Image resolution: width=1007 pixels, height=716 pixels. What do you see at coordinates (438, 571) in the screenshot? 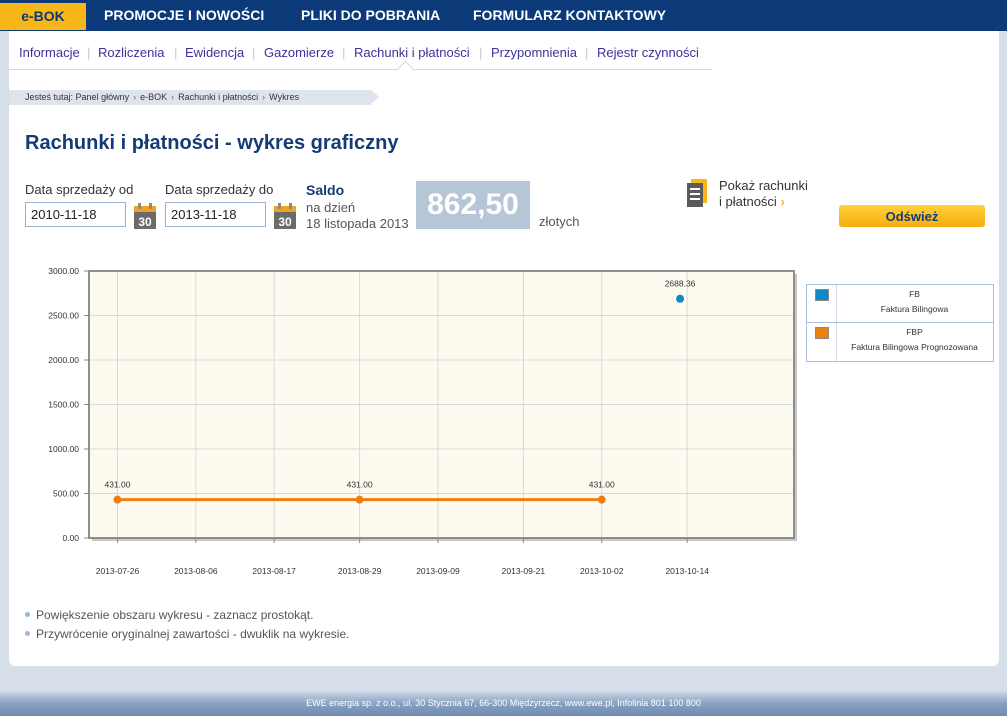
I see `x-tick-label: 2013-09-09` at bounding box center [438, 571].